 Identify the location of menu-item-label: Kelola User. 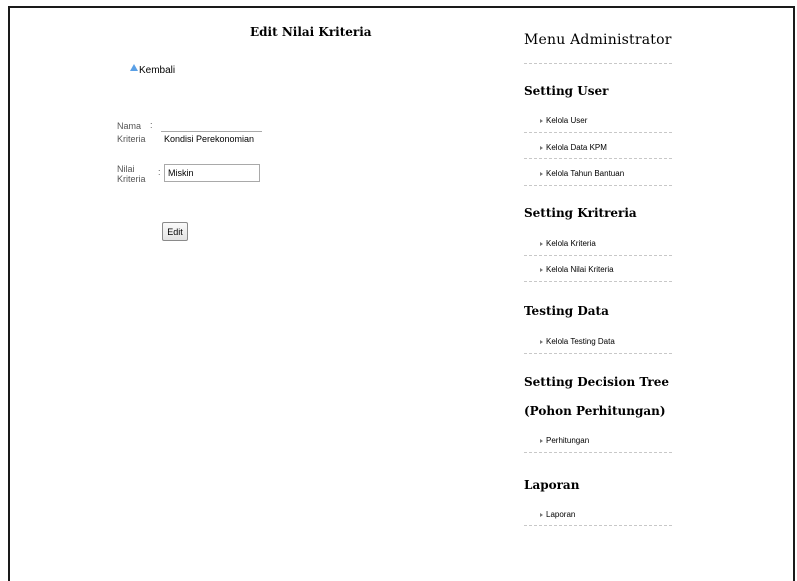
(567, 120).